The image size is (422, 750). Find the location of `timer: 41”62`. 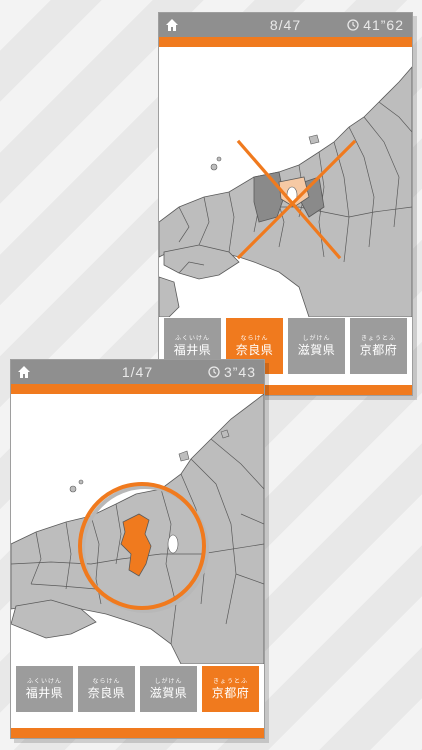

timer: 41”62 is located at coordinates (375, 25).